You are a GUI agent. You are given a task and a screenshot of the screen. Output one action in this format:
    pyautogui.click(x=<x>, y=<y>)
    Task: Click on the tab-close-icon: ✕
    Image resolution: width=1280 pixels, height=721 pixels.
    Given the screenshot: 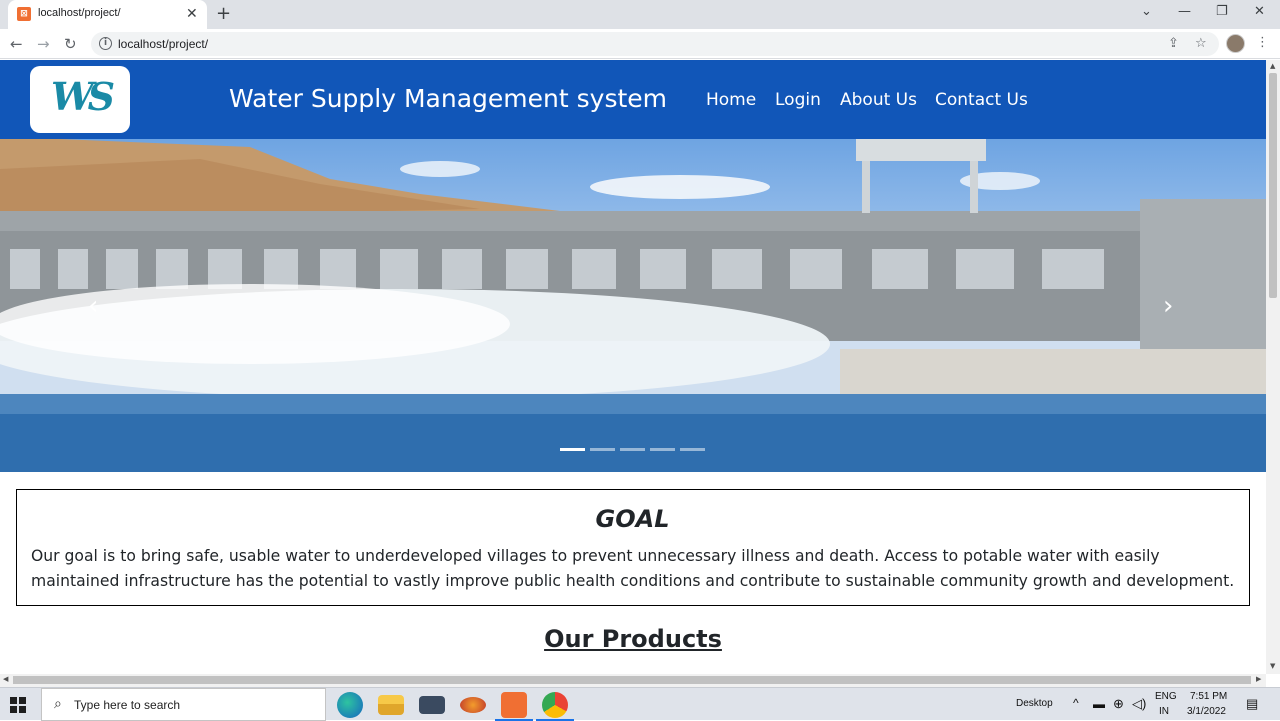 What is the action you would take?
    pyautogui.click(x=192, y=14)
    